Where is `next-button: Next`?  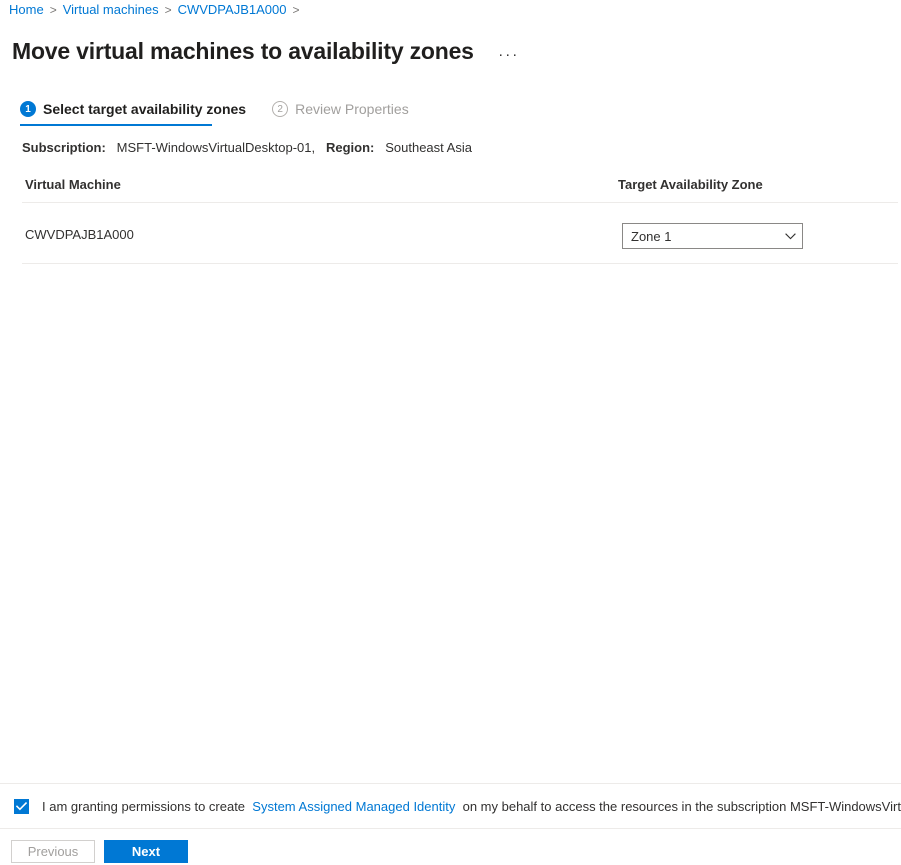 next-button: Next is located at coordinates (146, 851).